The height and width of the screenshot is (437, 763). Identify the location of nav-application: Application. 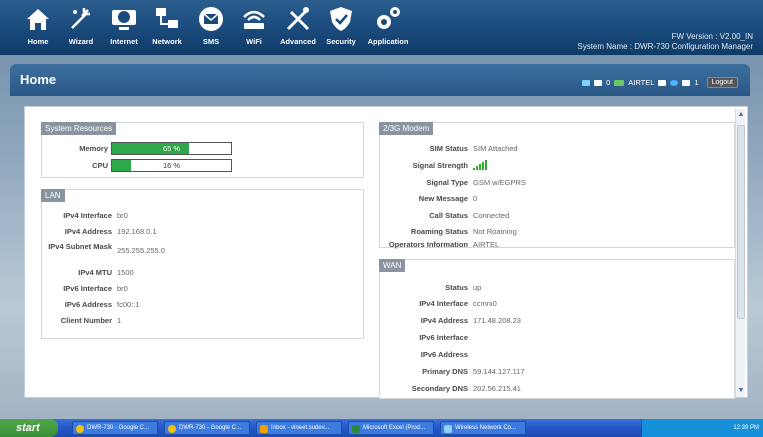
(388, 27).